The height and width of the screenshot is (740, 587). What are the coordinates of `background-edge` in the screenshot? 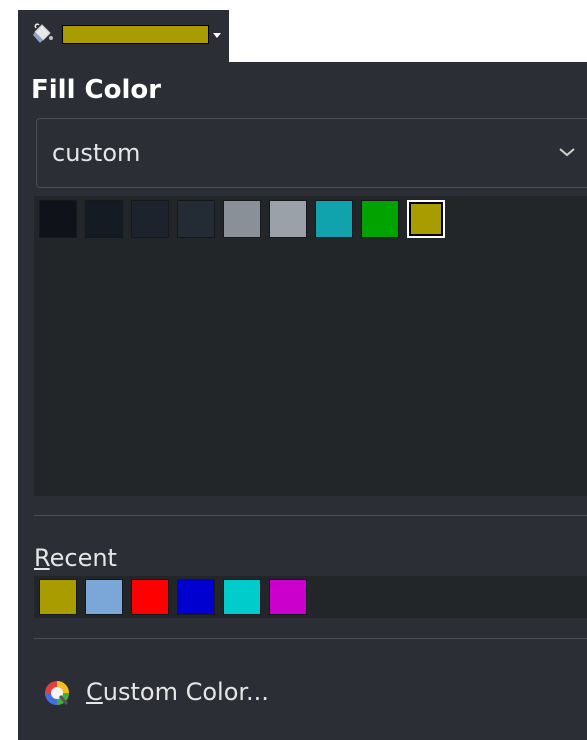 It's located at (9, 370).